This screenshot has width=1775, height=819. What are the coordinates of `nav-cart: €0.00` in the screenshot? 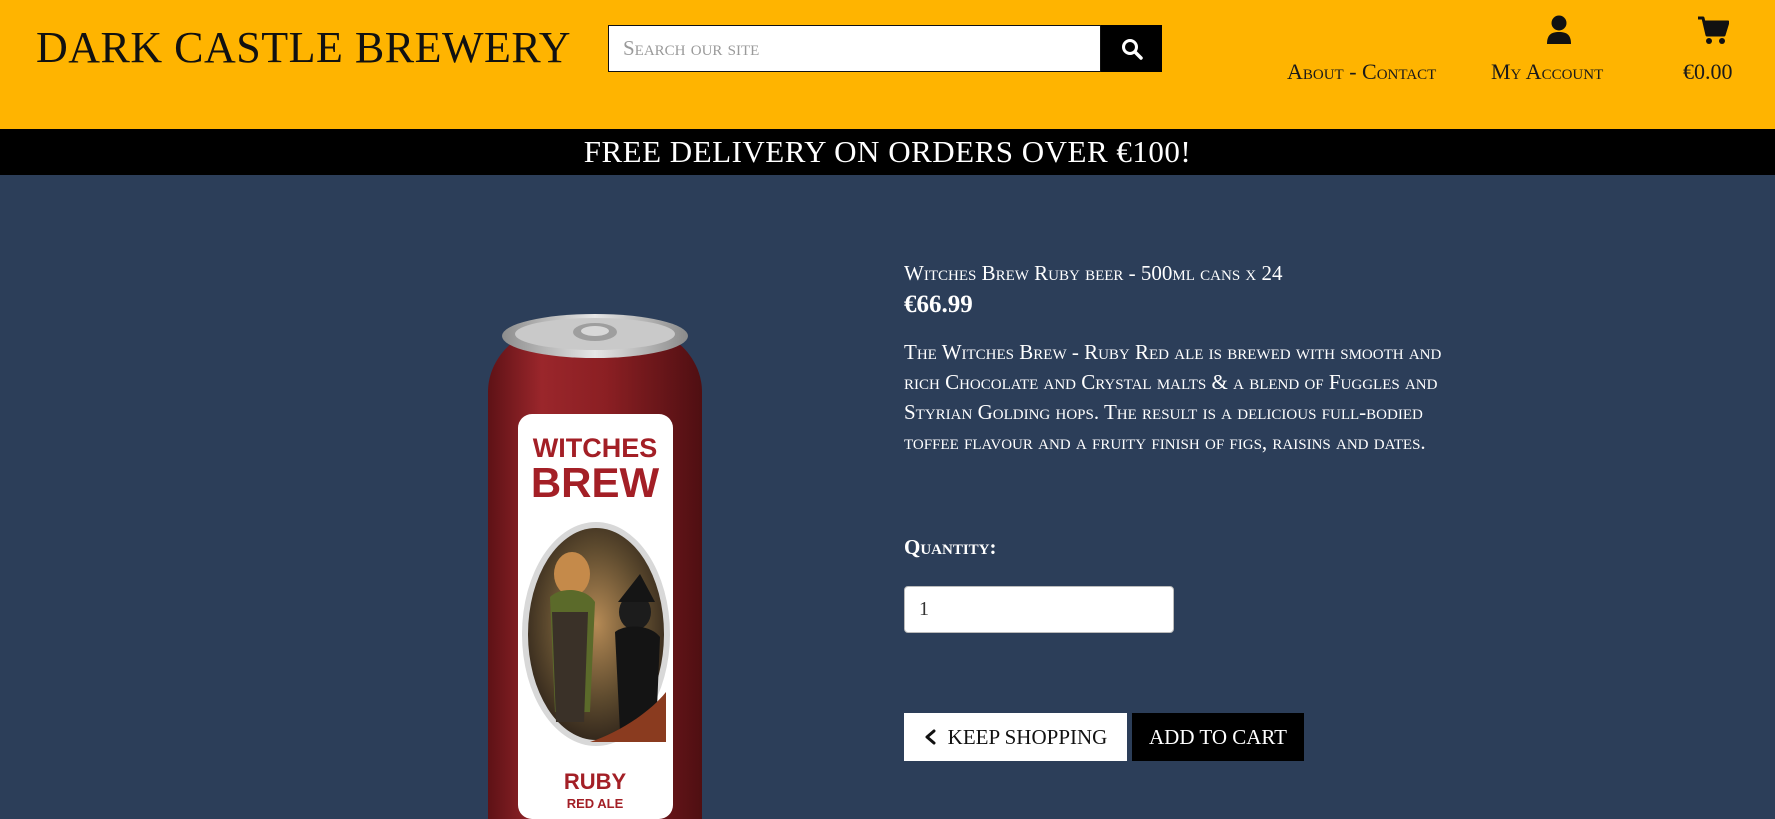 It's located at (1720, 50).